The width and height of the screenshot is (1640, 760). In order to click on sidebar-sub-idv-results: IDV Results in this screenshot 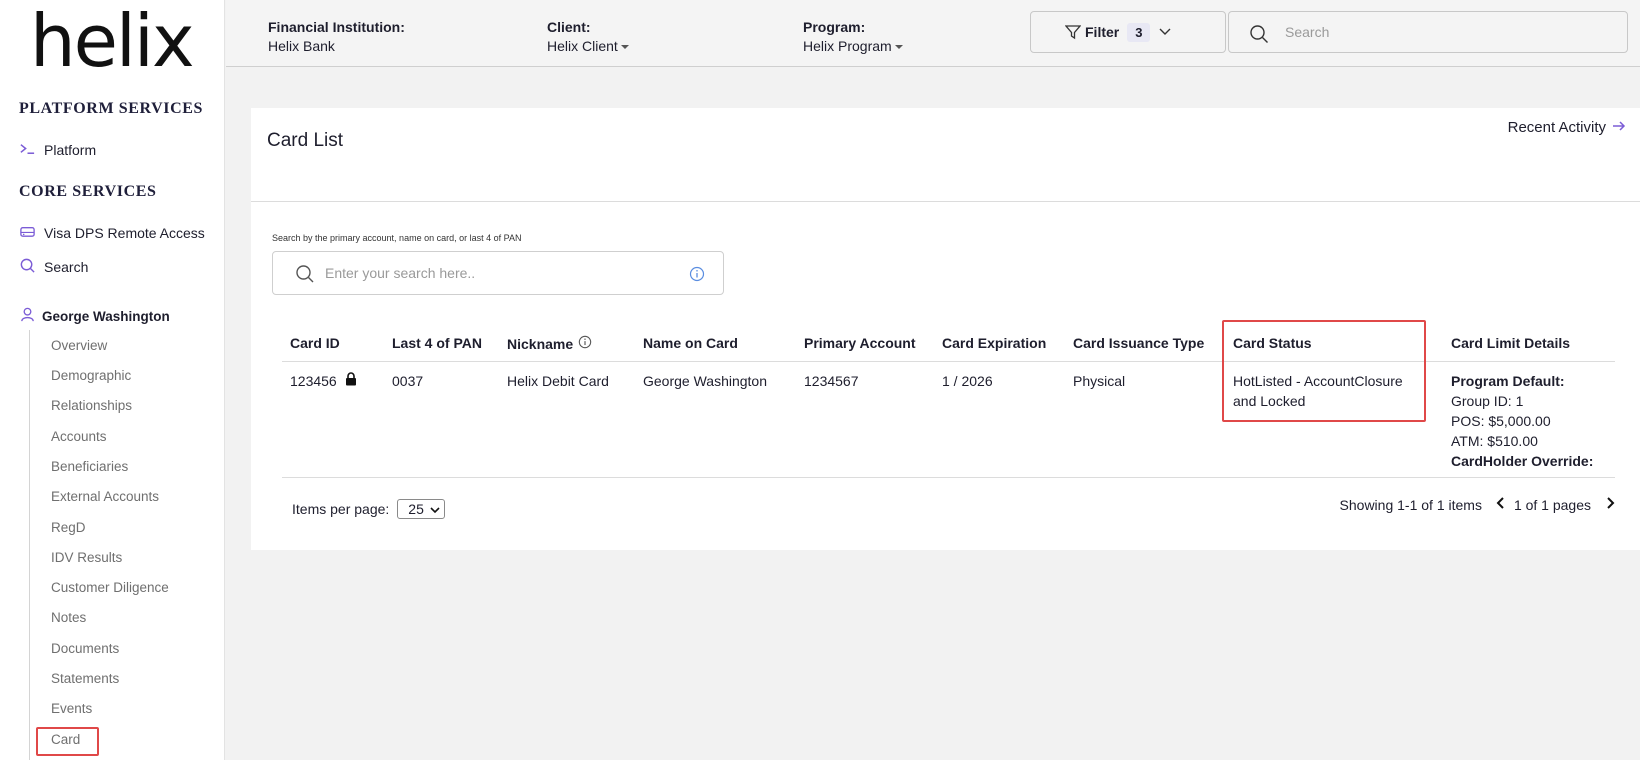, I will do `click(86, 557)`.